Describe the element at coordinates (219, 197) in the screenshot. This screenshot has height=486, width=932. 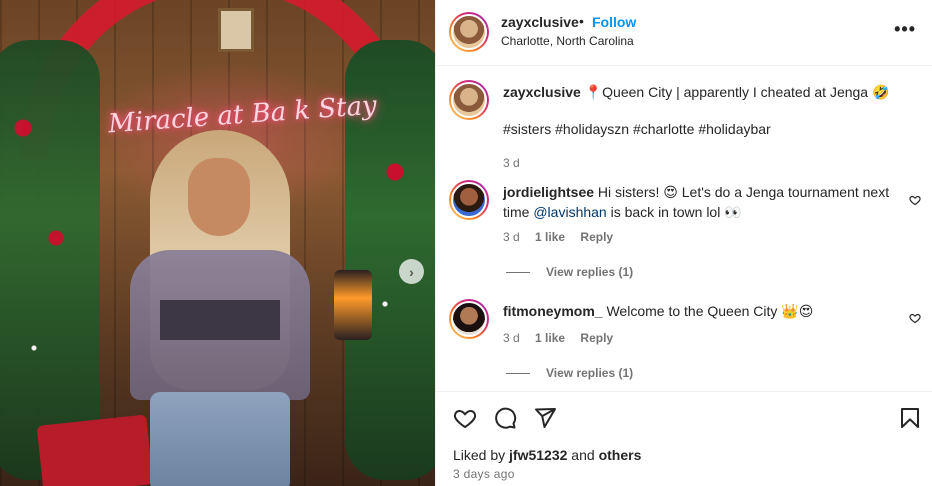
I see `photo-person-face` at that location.